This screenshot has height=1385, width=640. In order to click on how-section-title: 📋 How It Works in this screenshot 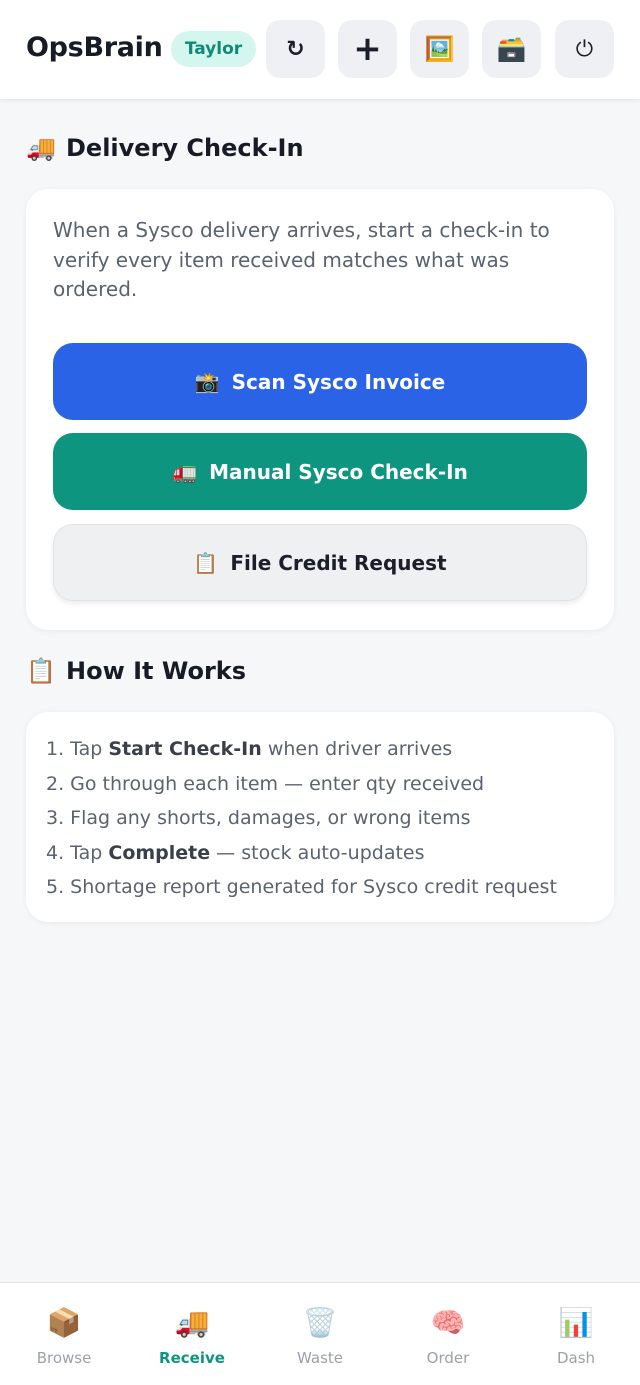, I will do `click(136, 671)`.